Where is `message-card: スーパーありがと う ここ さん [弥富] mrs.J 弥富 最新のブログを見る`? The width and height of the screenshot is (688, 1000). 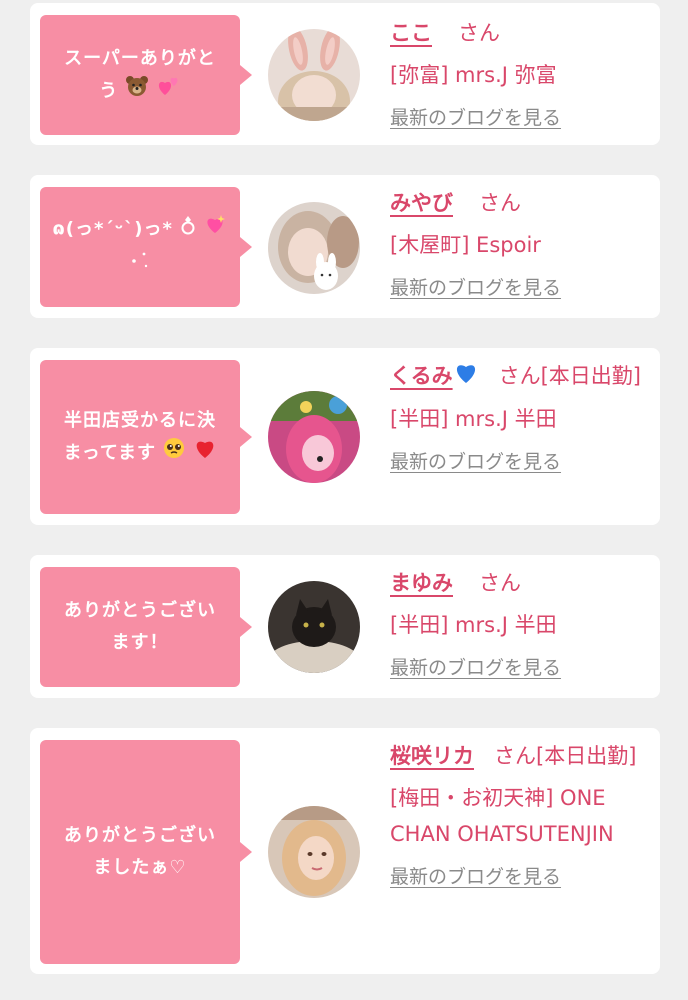
message-card: スーパーありがと う ここ さん [弥富] mrs.J 弥富 最新のブログを見る is located at coordinates (345, 74).